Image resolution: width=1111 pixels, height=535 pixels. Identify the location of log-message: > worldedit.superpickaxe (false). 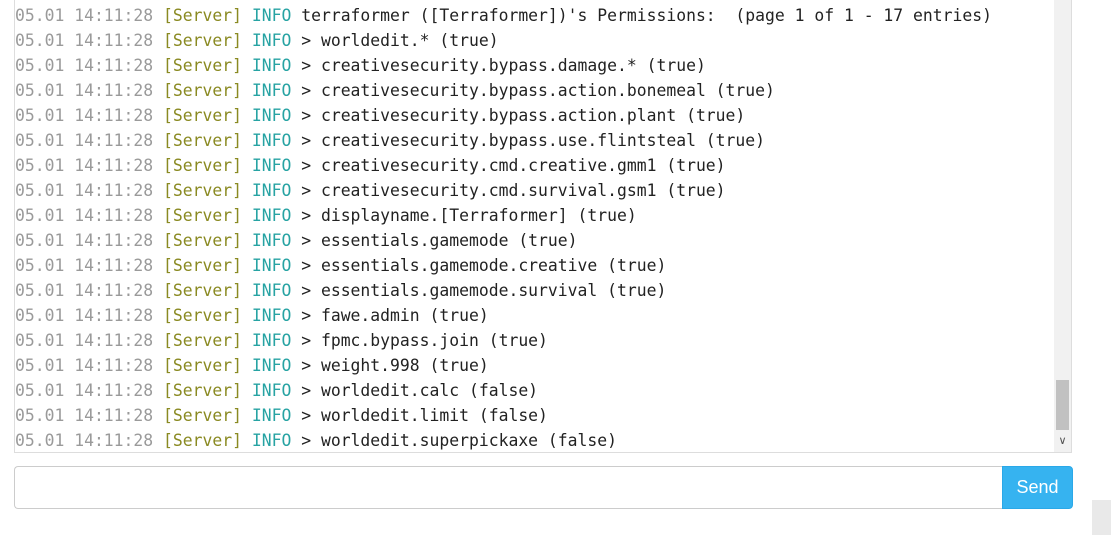
(459, 440).